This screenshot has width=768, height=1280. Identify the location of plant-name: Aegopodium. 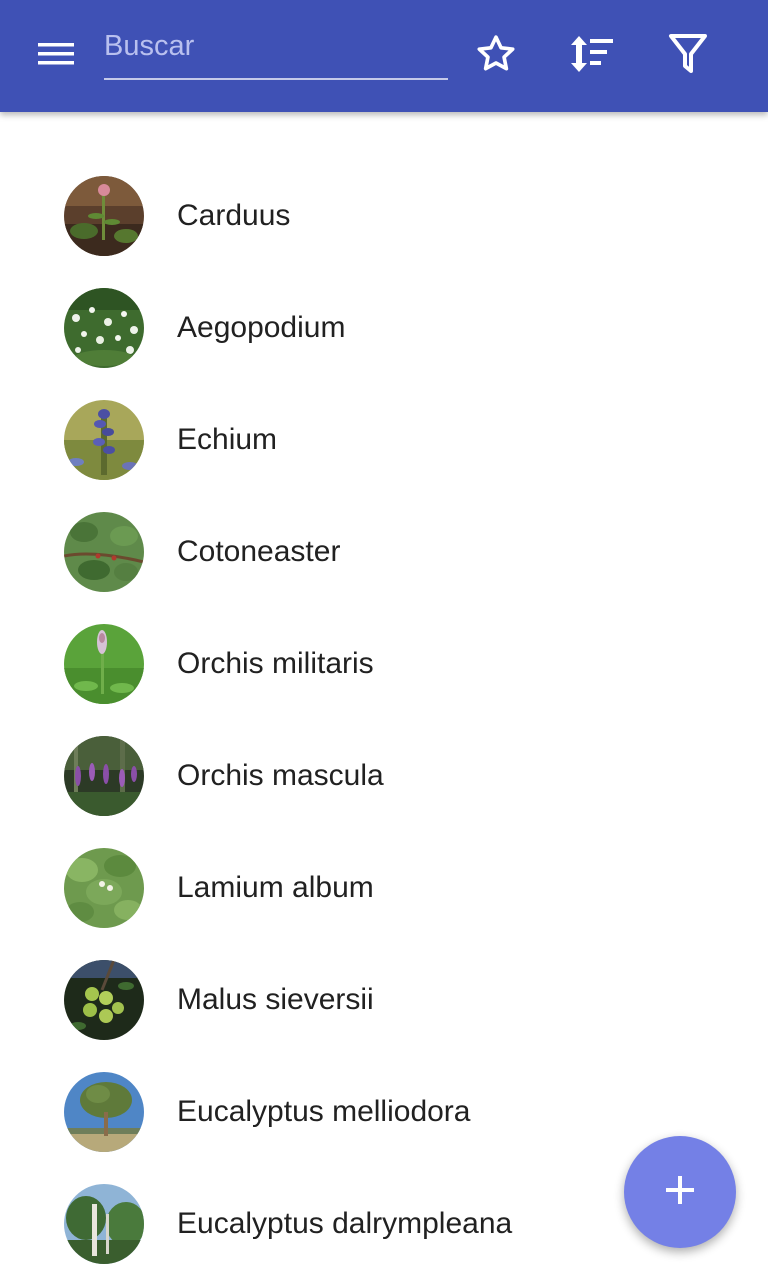
(261, 327).